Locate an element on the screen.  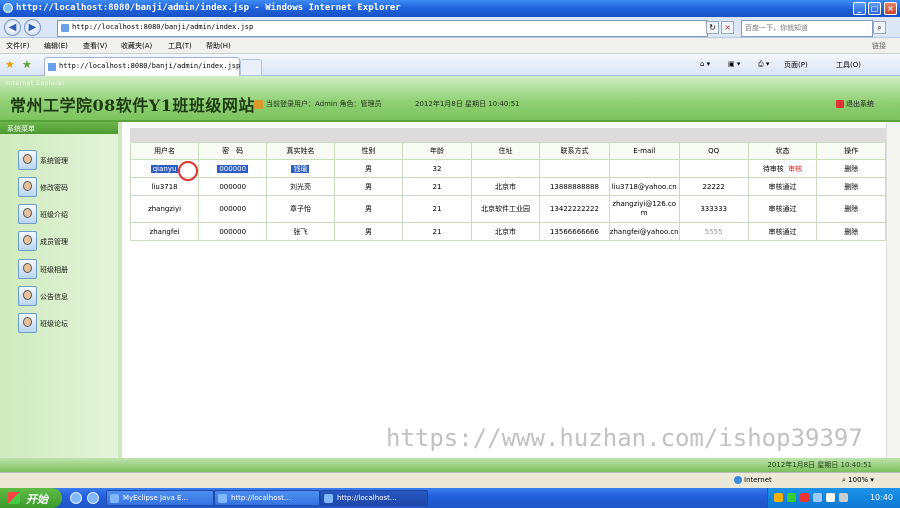
search-field is located at coordinates (807, 28).